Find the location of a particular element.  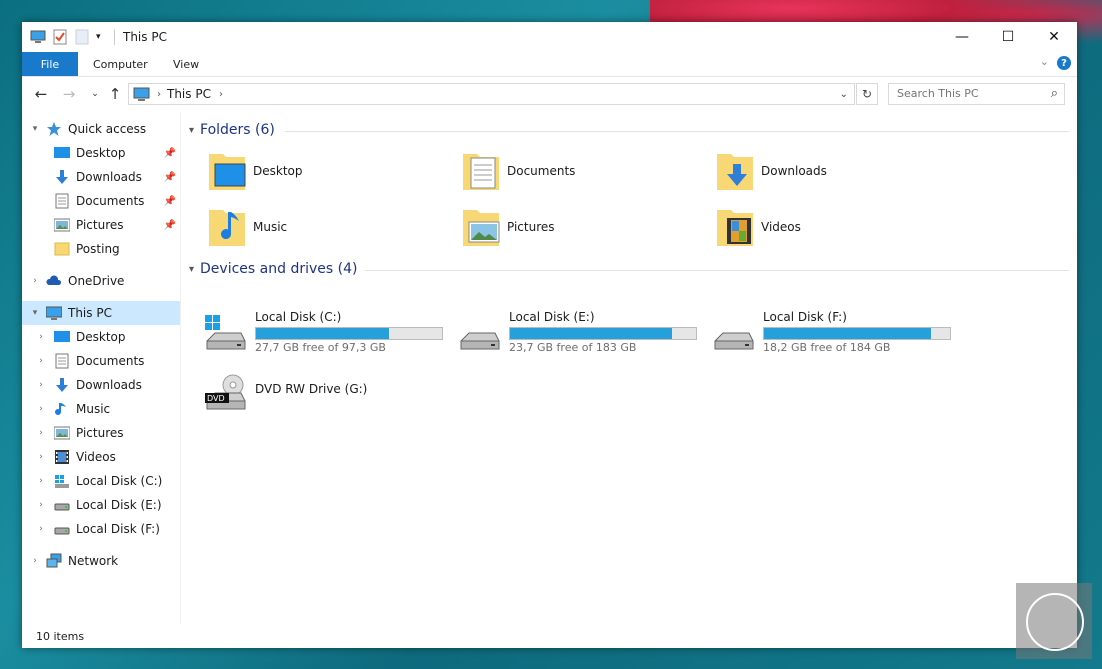

help-icon: ? is located at coordinates (1064, 63).